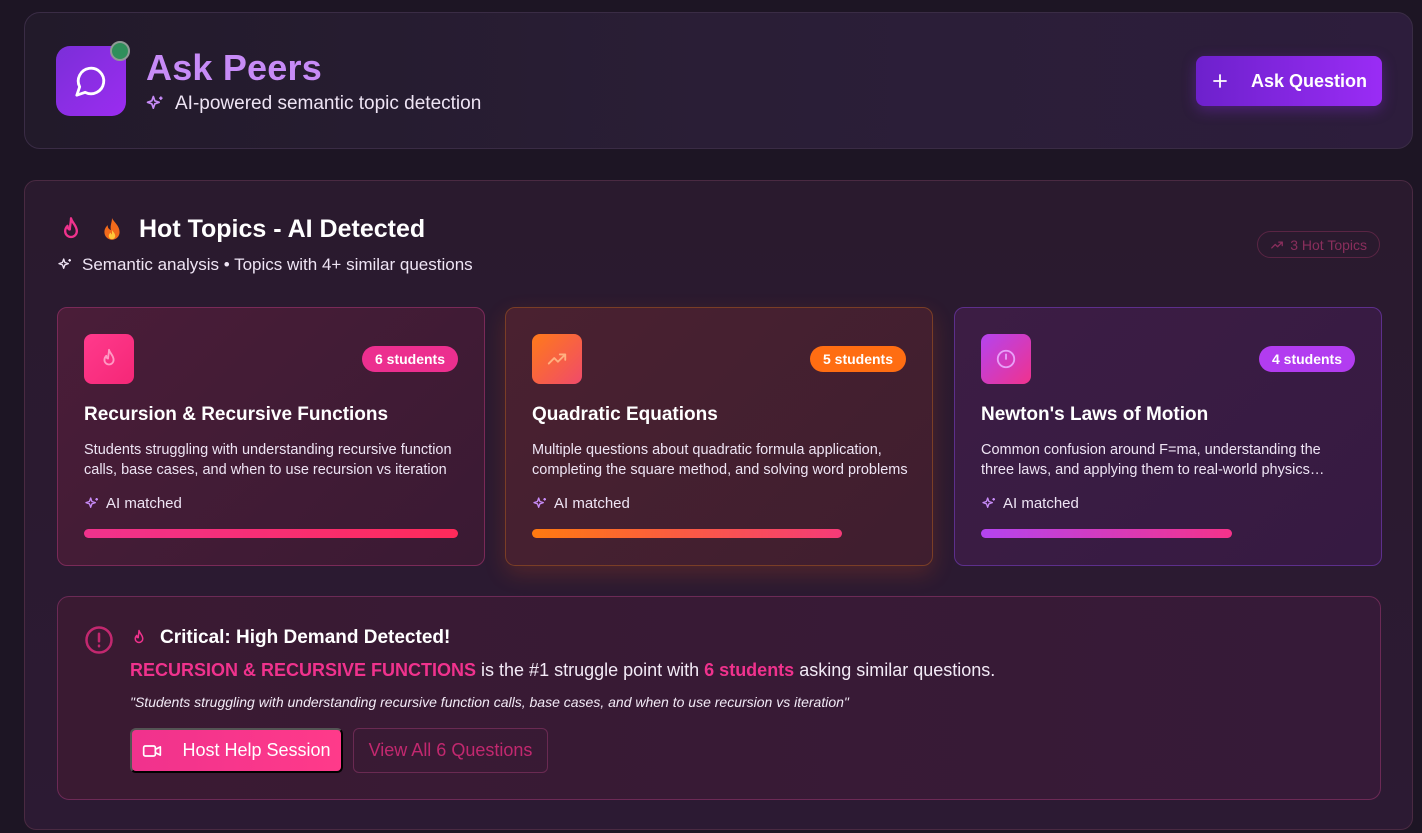 The width and height of the screenshot is (1422, 833). What do you see at coordinates (1220, 81) in the screenshot?
I see `plus-icon` at bounding box center [1220, 81].